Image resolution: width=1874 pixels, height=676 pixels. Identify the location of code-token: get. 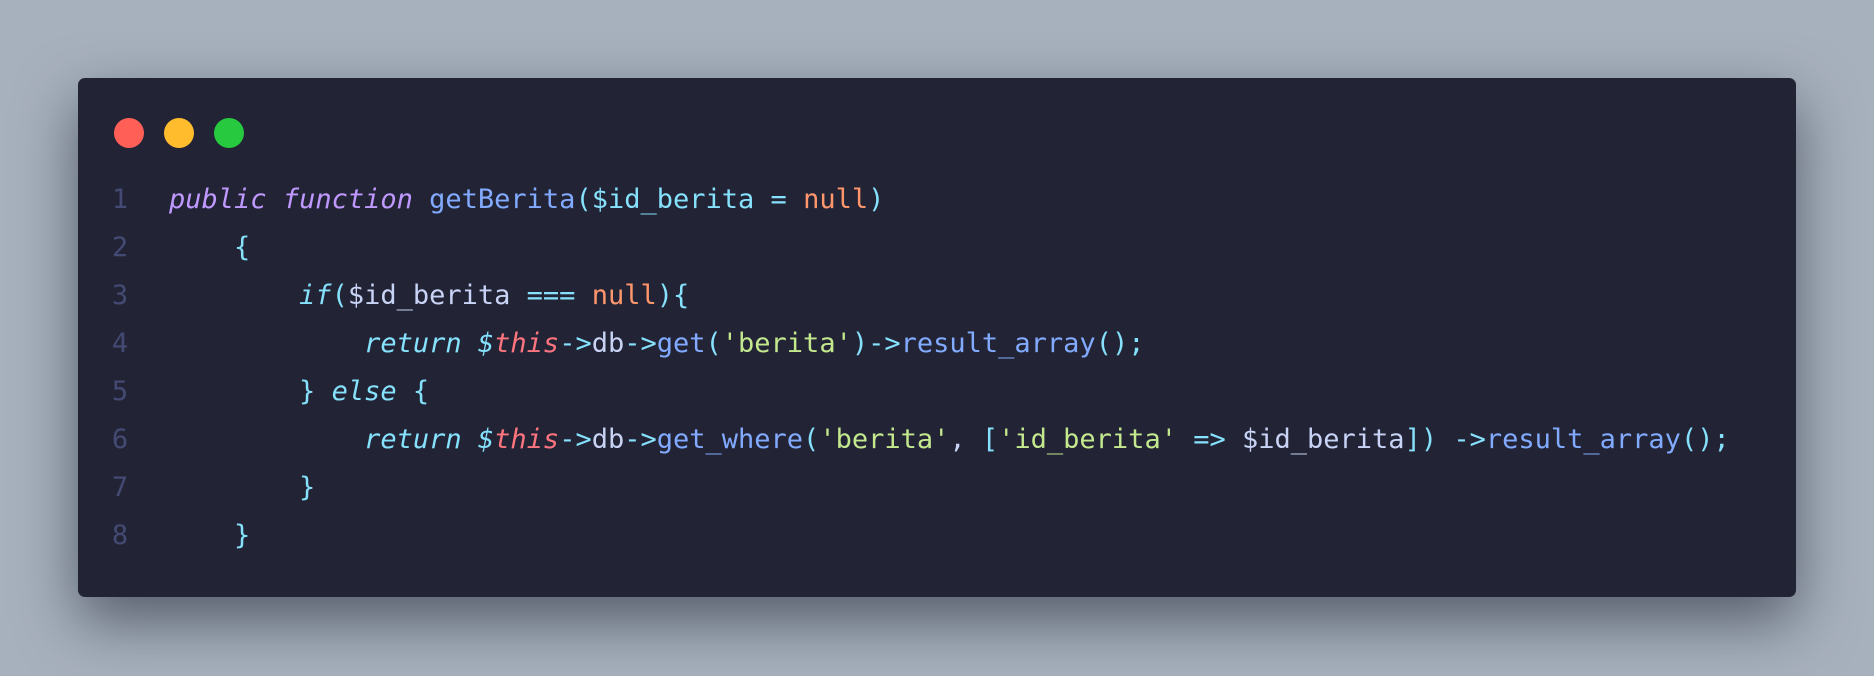
(681, 343).